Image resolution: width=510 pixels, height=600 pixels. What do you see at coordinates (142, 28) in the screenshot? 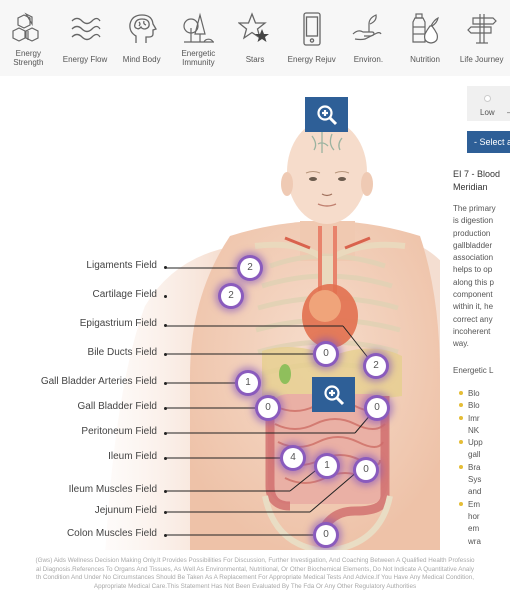
I see `head-brain-icon` at bounding box center [142, 28].